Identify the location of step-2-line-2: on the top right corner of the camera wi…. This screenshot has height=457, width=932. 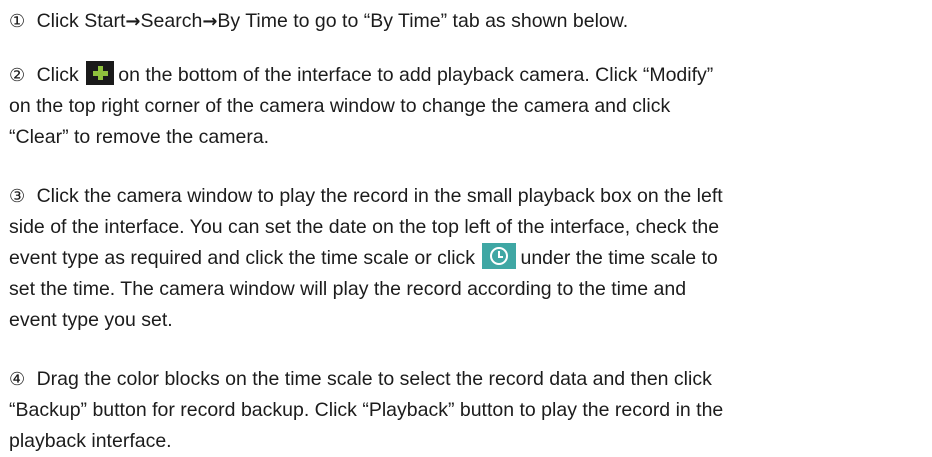
(340, 106).